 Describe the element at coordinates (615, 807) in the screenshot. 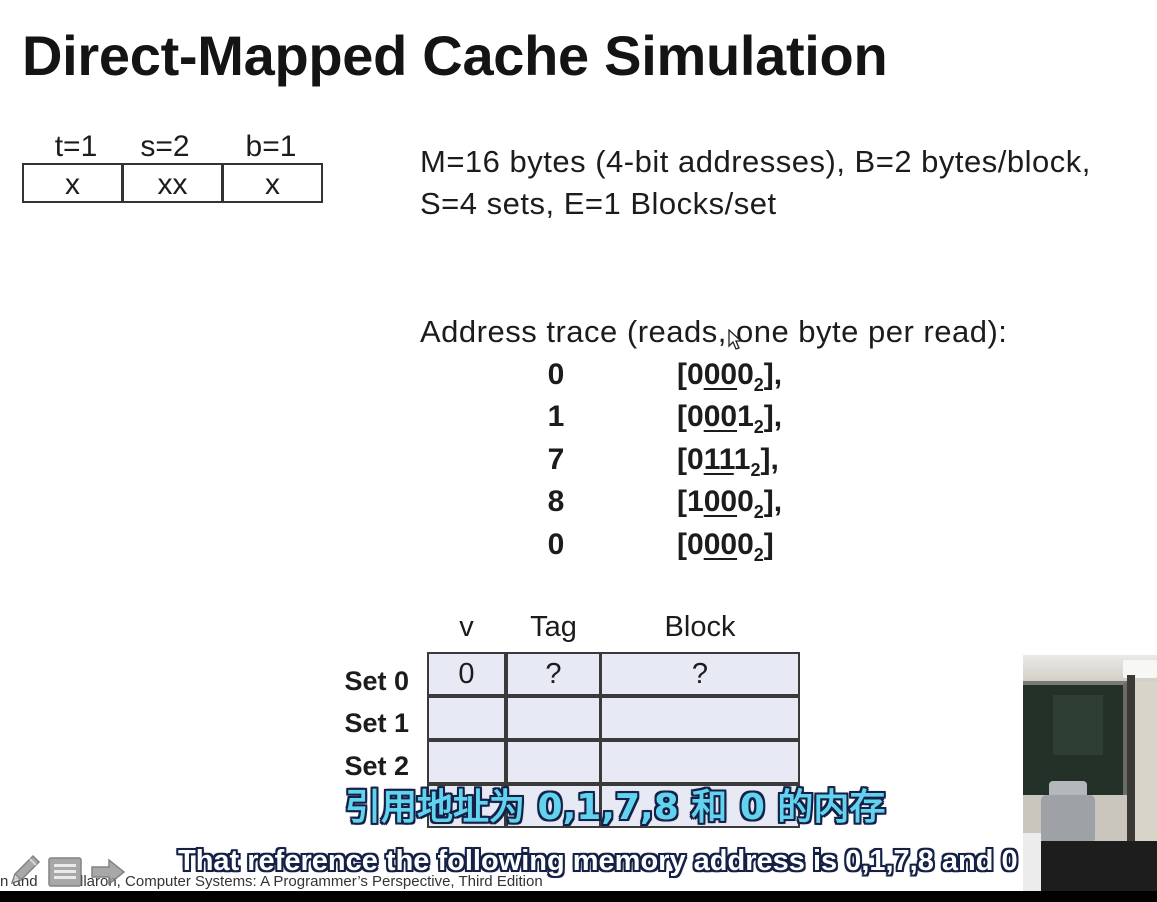

I see `subtitle-chinese: 引用地址为 0,1,7,8 和 0 的内存` at that location.